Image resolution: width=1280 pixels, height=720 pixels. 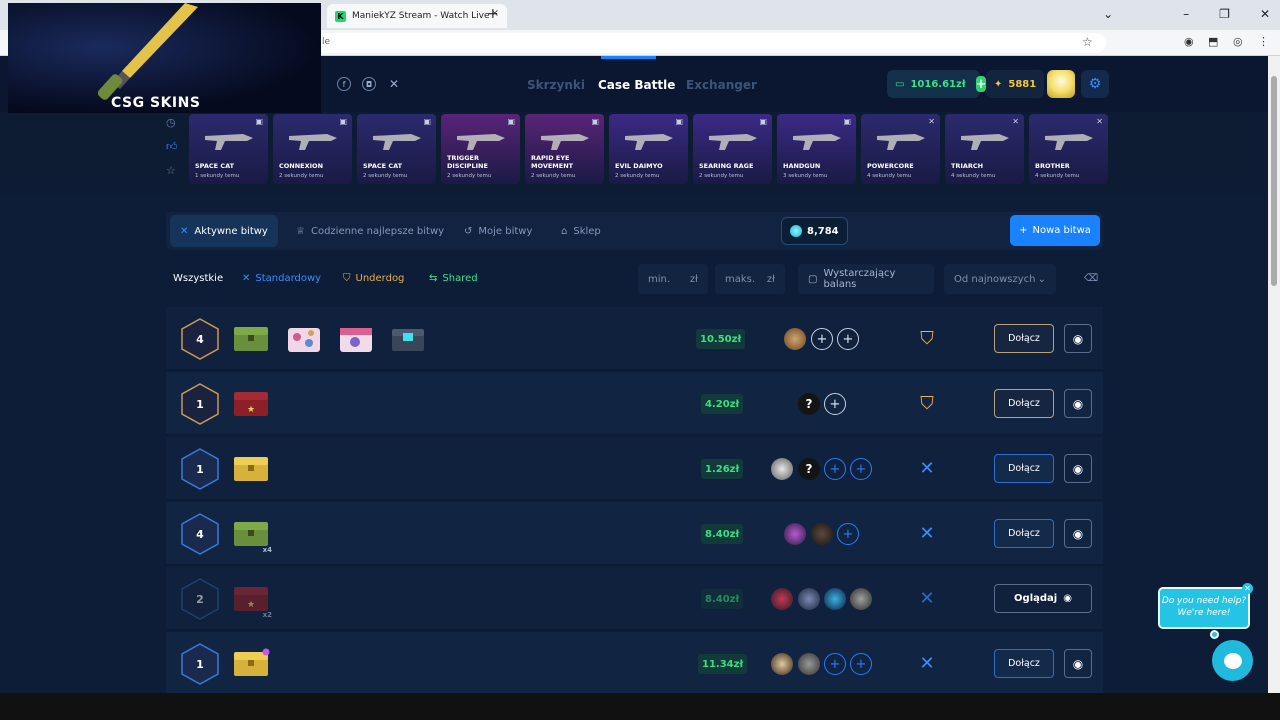 I want to click on user-avatar, so click(x=1061, y=84).